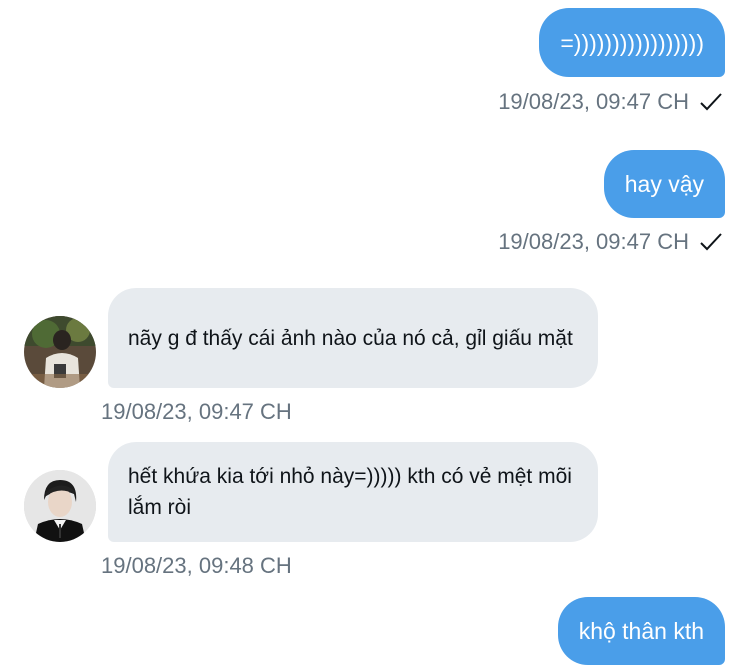 The width and height of the screenshot is (750, 671). I want to click on outgoing-message-bubble: hay vậy, so click(664, 184).